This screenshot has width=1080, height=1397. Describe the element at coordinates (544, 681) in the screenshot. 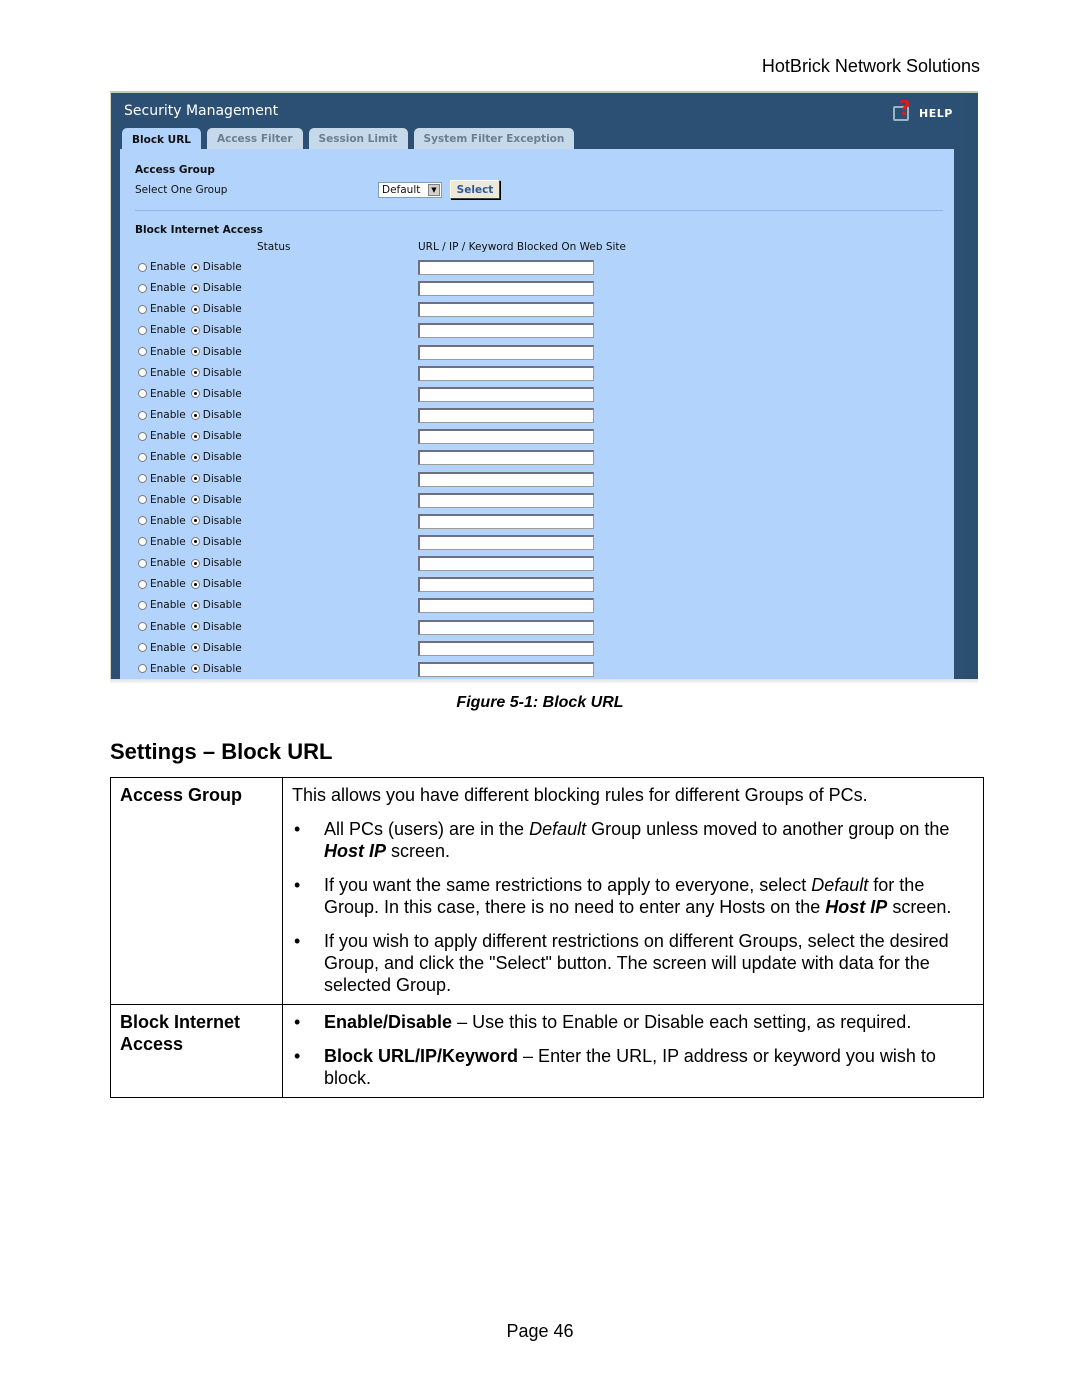

I see `screenshot-bottom-edge` at that location.